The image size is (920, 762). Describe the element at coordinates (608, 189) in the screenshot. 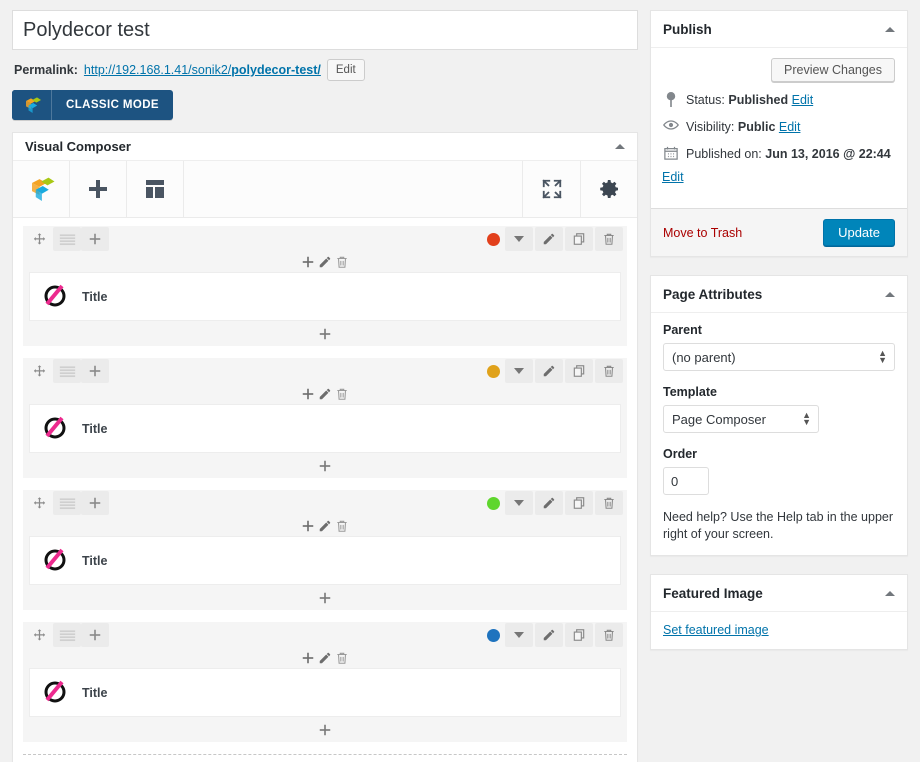

I see `settings-button` at that location.